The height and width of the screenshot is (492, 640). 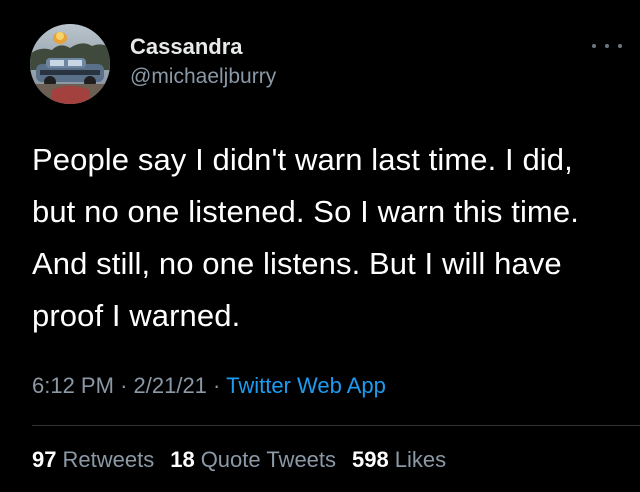 I want to click on profile-photo-avatar-icon, so click(x=70, y=64).